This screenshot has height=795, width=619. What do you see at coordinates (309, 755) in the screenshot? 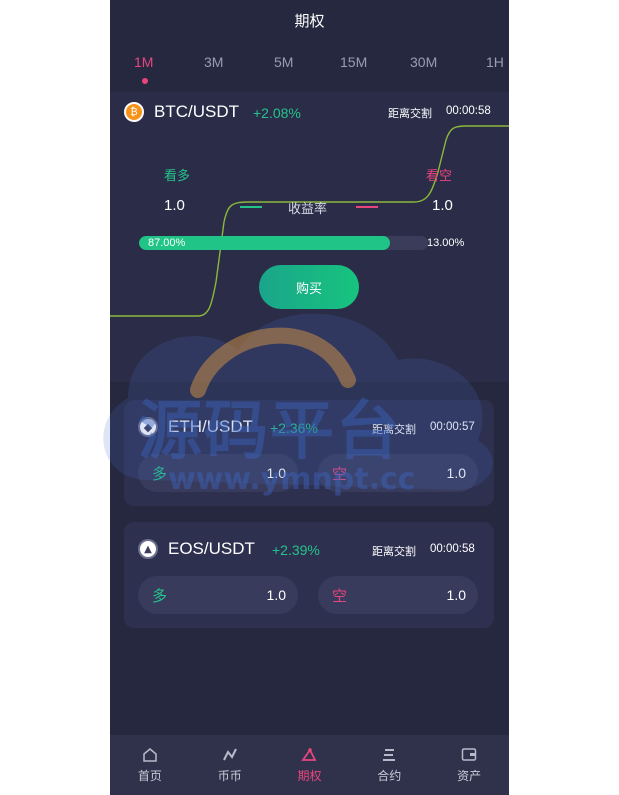
I see `option-icon` at bounding box center [309, 755].